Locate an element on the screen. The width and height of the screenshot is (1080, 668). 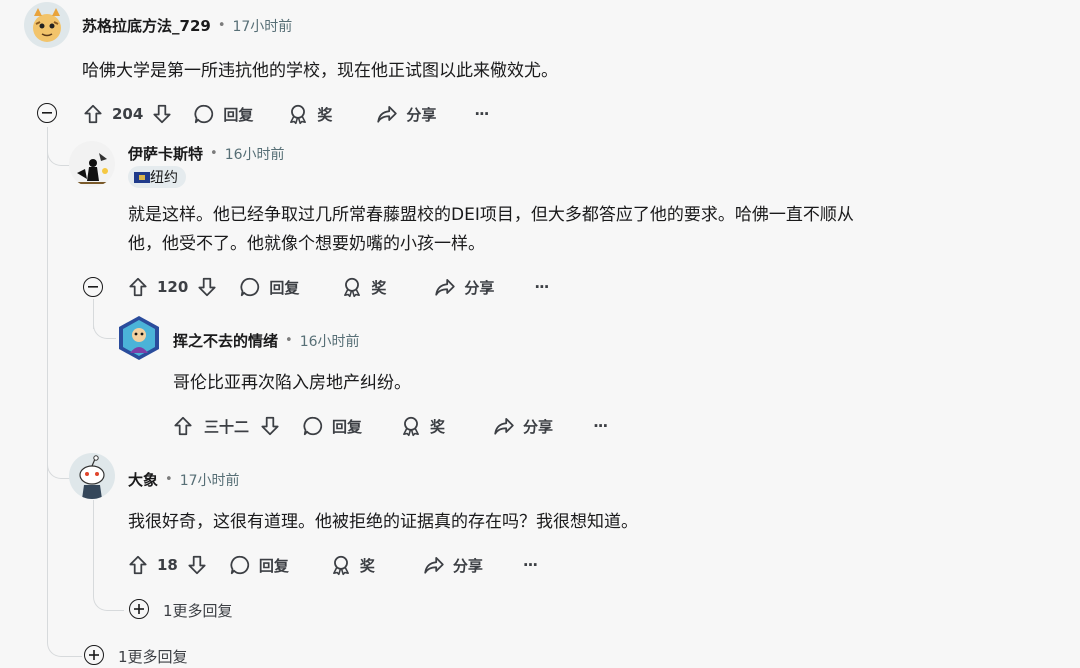
author-name: 挥之不去的情绪 is located at coordinates (225, 340).